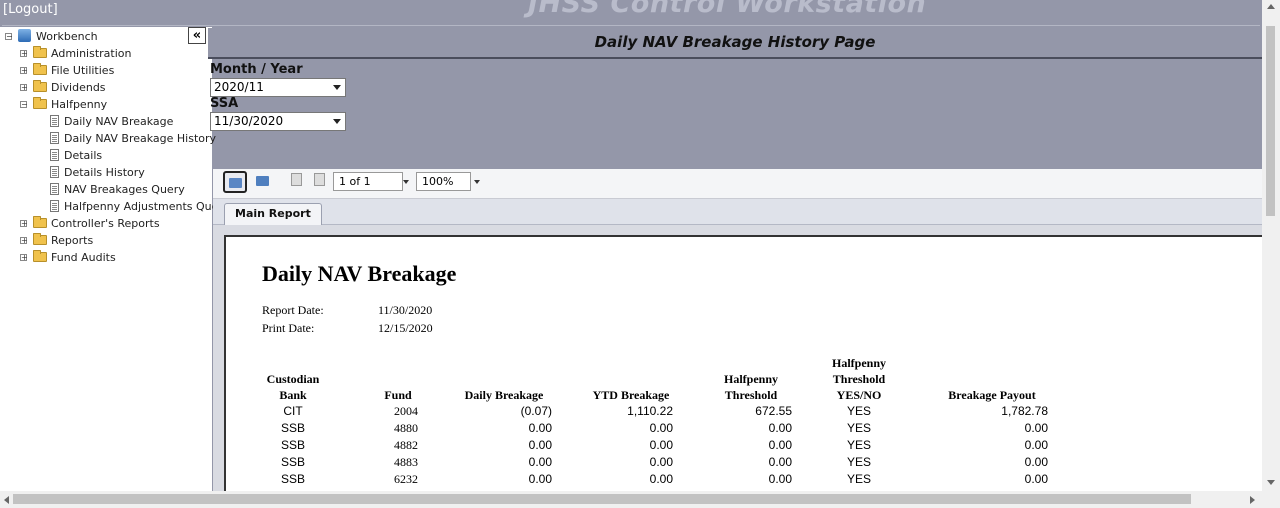 The width and height of the screenshot is (1280, 508). What do you see at coordinates (1271, 499) in the screenshot?
I see `scrollbar-corner` at bounding box center [1271, 499].